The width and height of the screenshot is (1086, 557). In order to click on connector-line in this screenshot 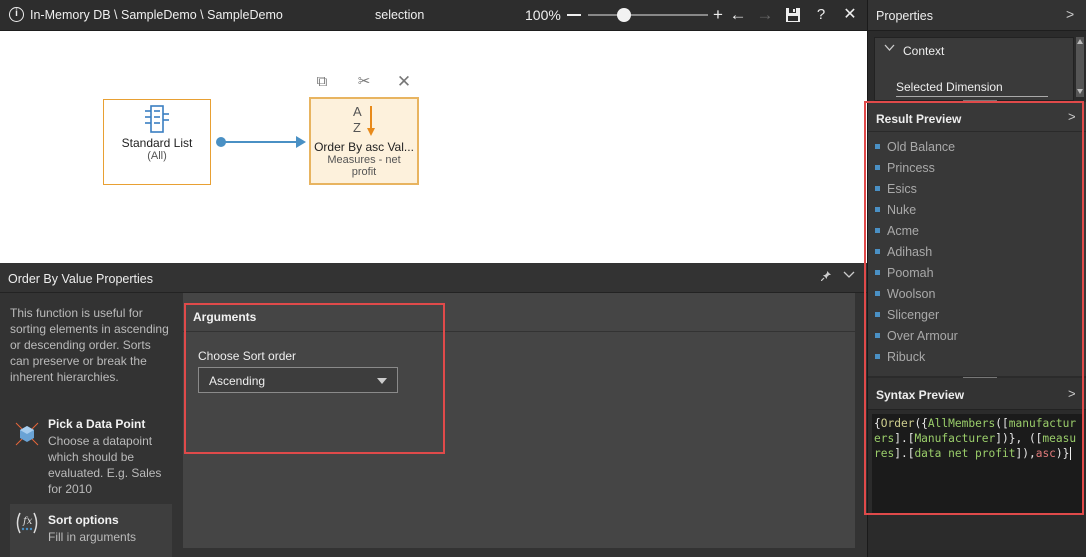, I will do `click(259, 142)`.